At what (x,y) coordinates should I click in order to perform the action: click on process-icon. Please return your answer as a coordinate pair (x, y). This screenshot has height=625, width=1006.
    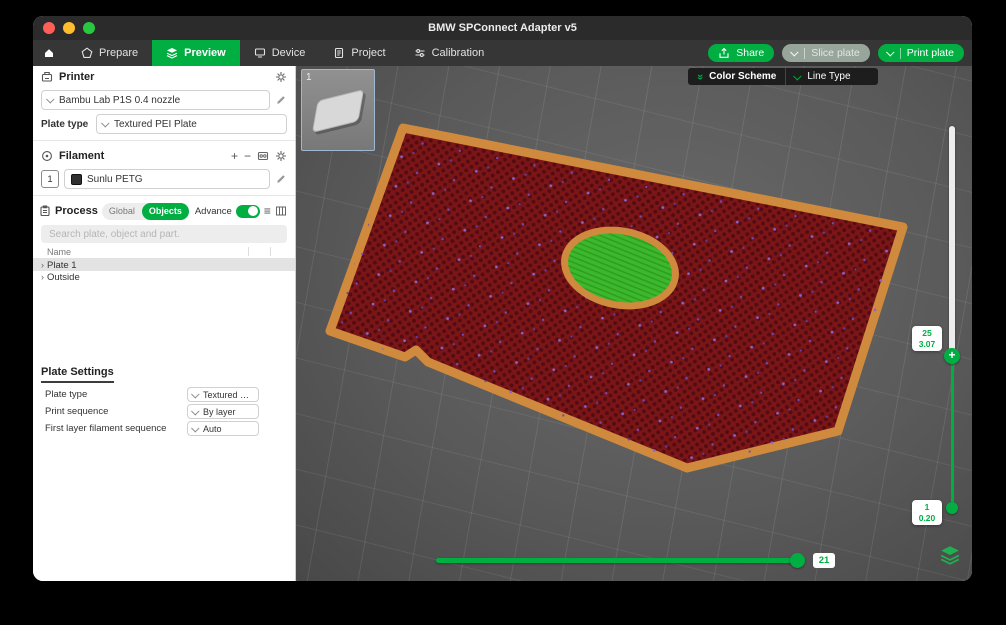
    Looking at the image, I should click on (45, 211).